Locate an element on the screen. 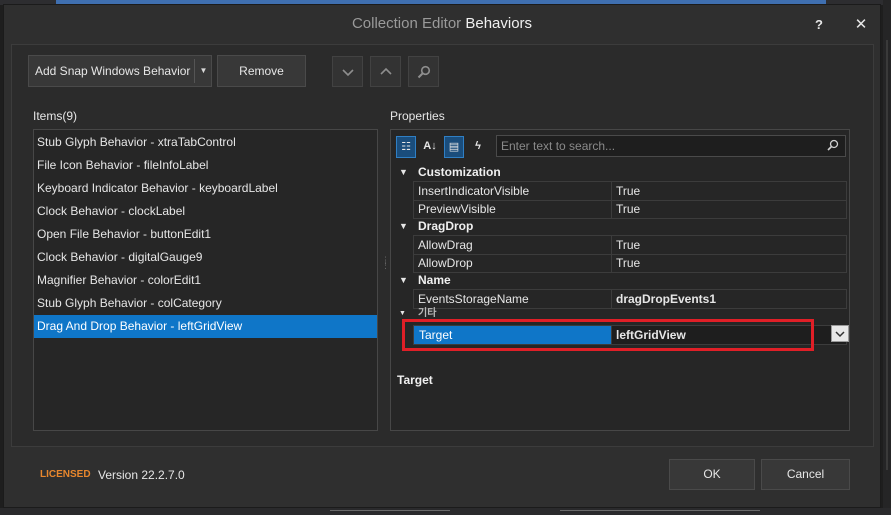 This screenshot has width=891, height=515. dropdown-arrow-icon: ▼ is located at coordinates (203, 71).